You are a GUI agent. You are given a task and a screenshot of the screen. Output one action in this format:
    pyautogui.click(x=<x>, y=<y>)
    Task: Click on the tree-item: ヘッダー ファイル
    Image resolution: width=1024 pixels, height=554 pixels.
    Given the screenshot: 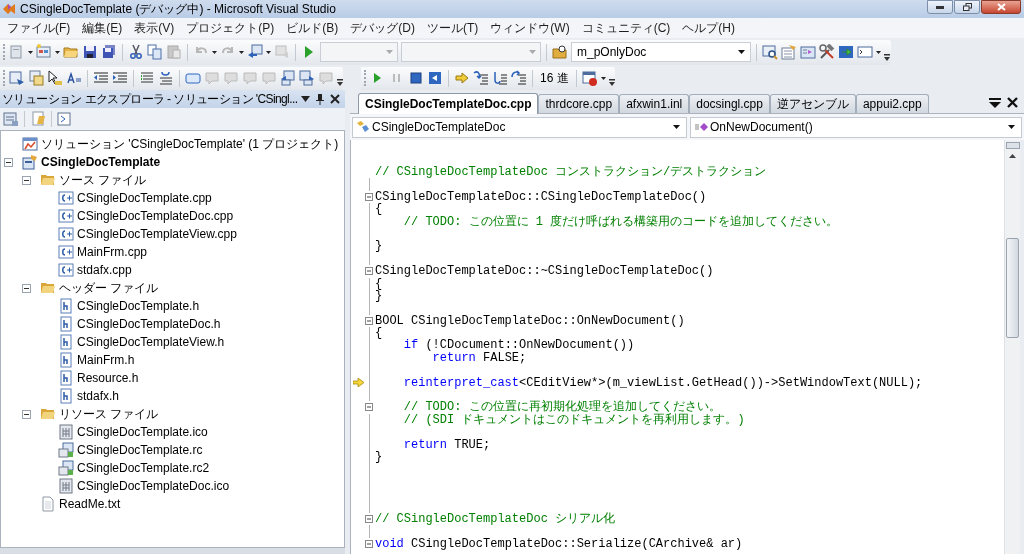 What is the action you would take?
    pyautogui.click(x=109, y=288)
    